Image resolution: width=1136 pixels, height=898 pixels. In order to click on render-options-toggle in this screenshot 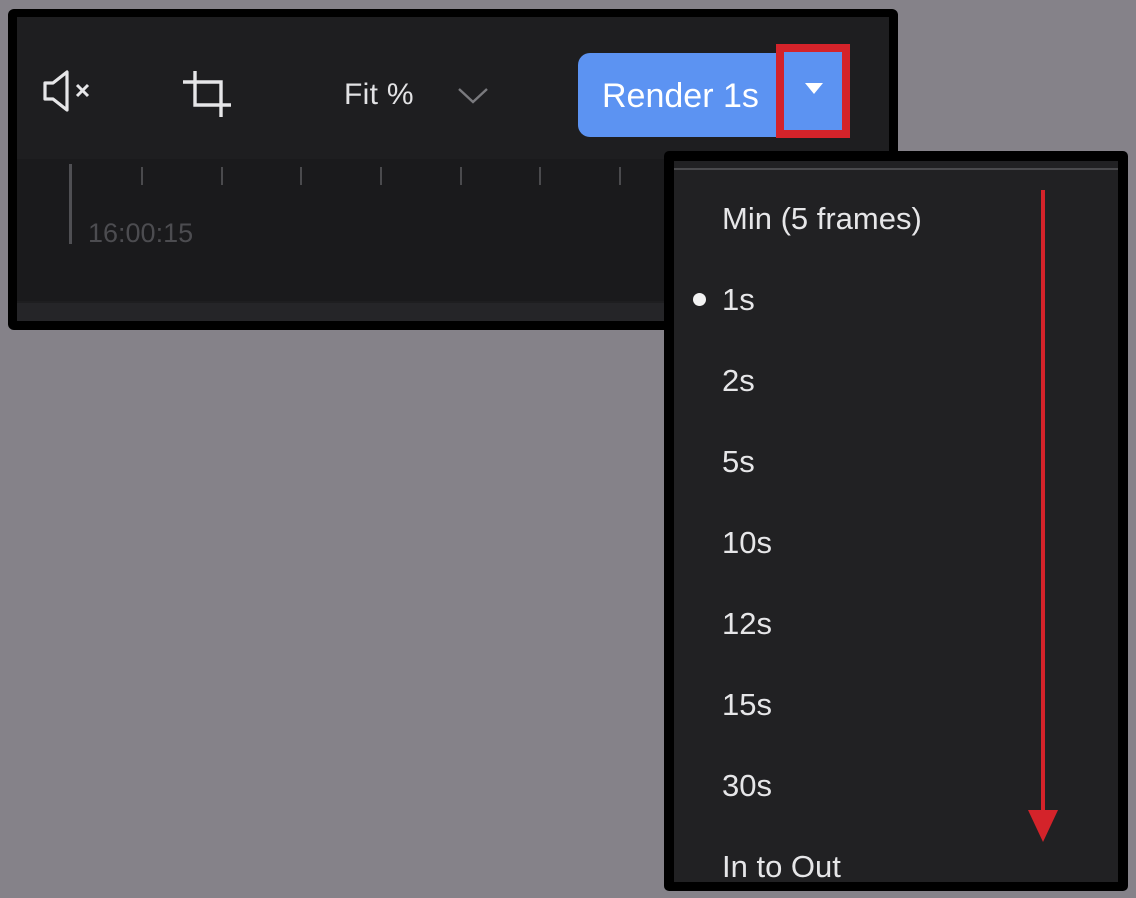, I will do `click(813, 91)`.